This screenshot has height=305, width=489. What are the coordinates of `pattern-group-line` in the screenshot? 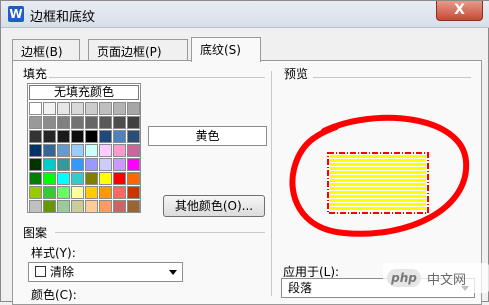 It's located at (160, 232).